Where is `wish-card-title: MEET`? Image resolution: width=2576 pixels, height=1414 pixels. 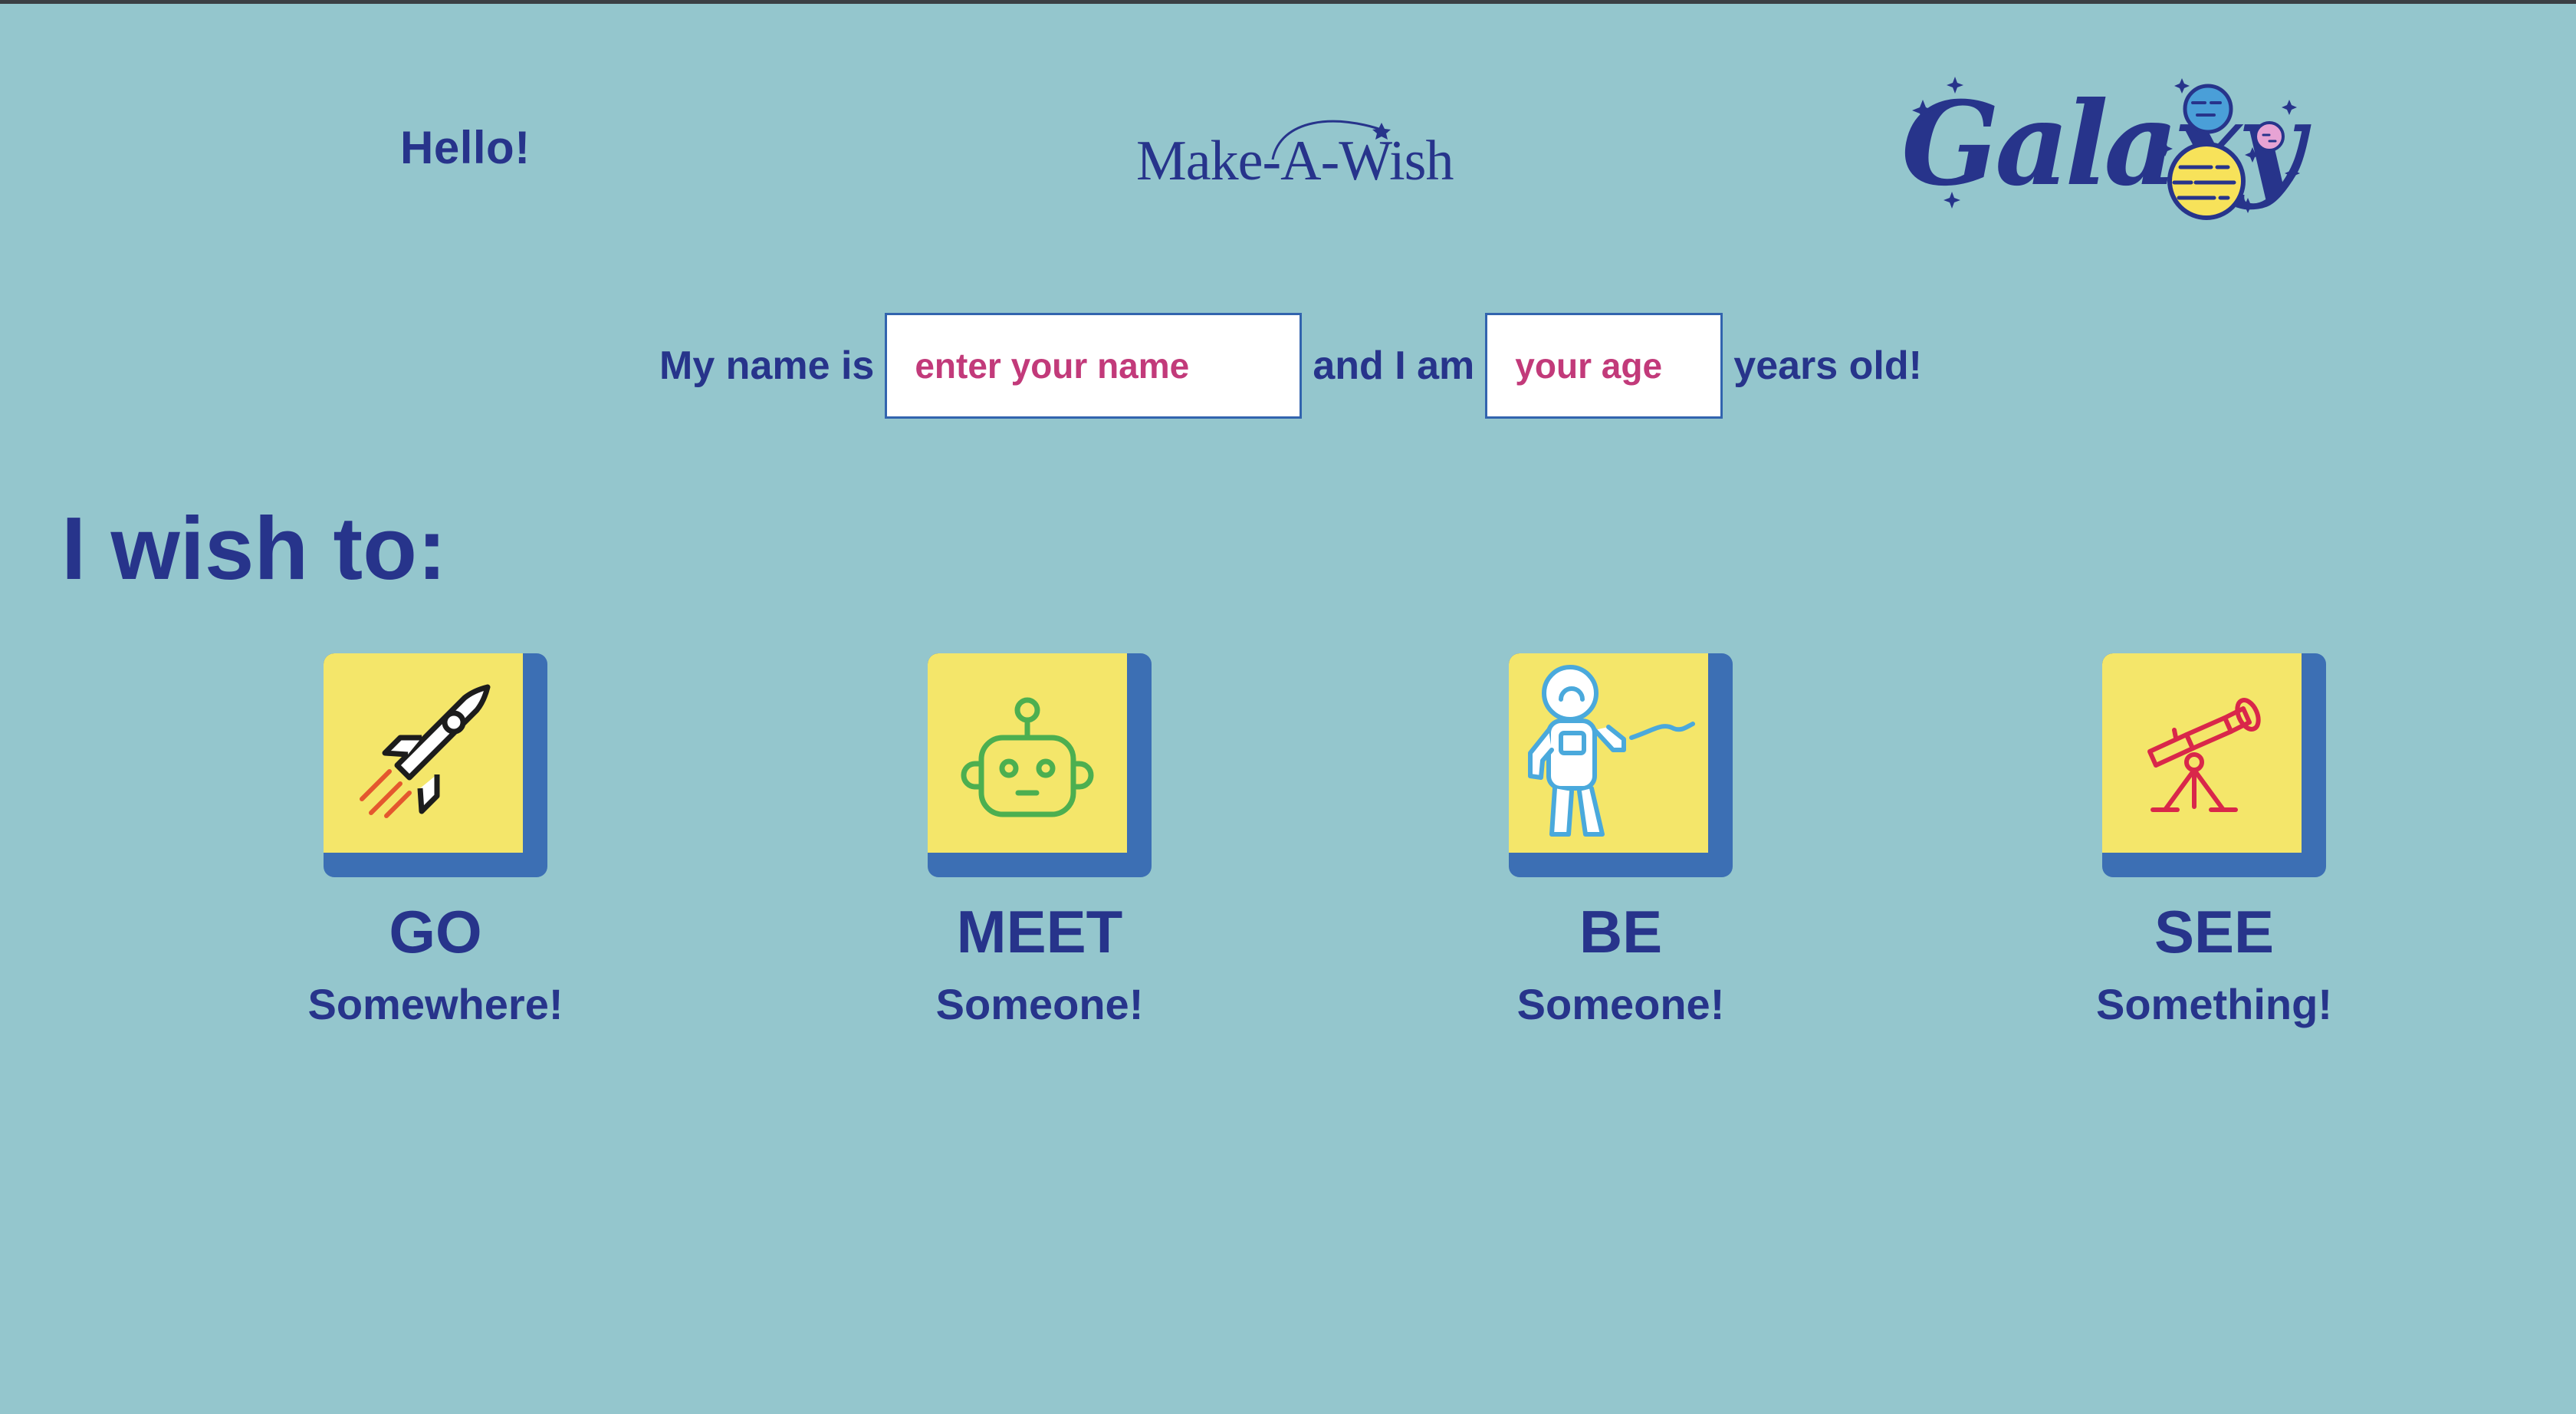
wish-card-title: MEET is located at coordinates (1039, 931).